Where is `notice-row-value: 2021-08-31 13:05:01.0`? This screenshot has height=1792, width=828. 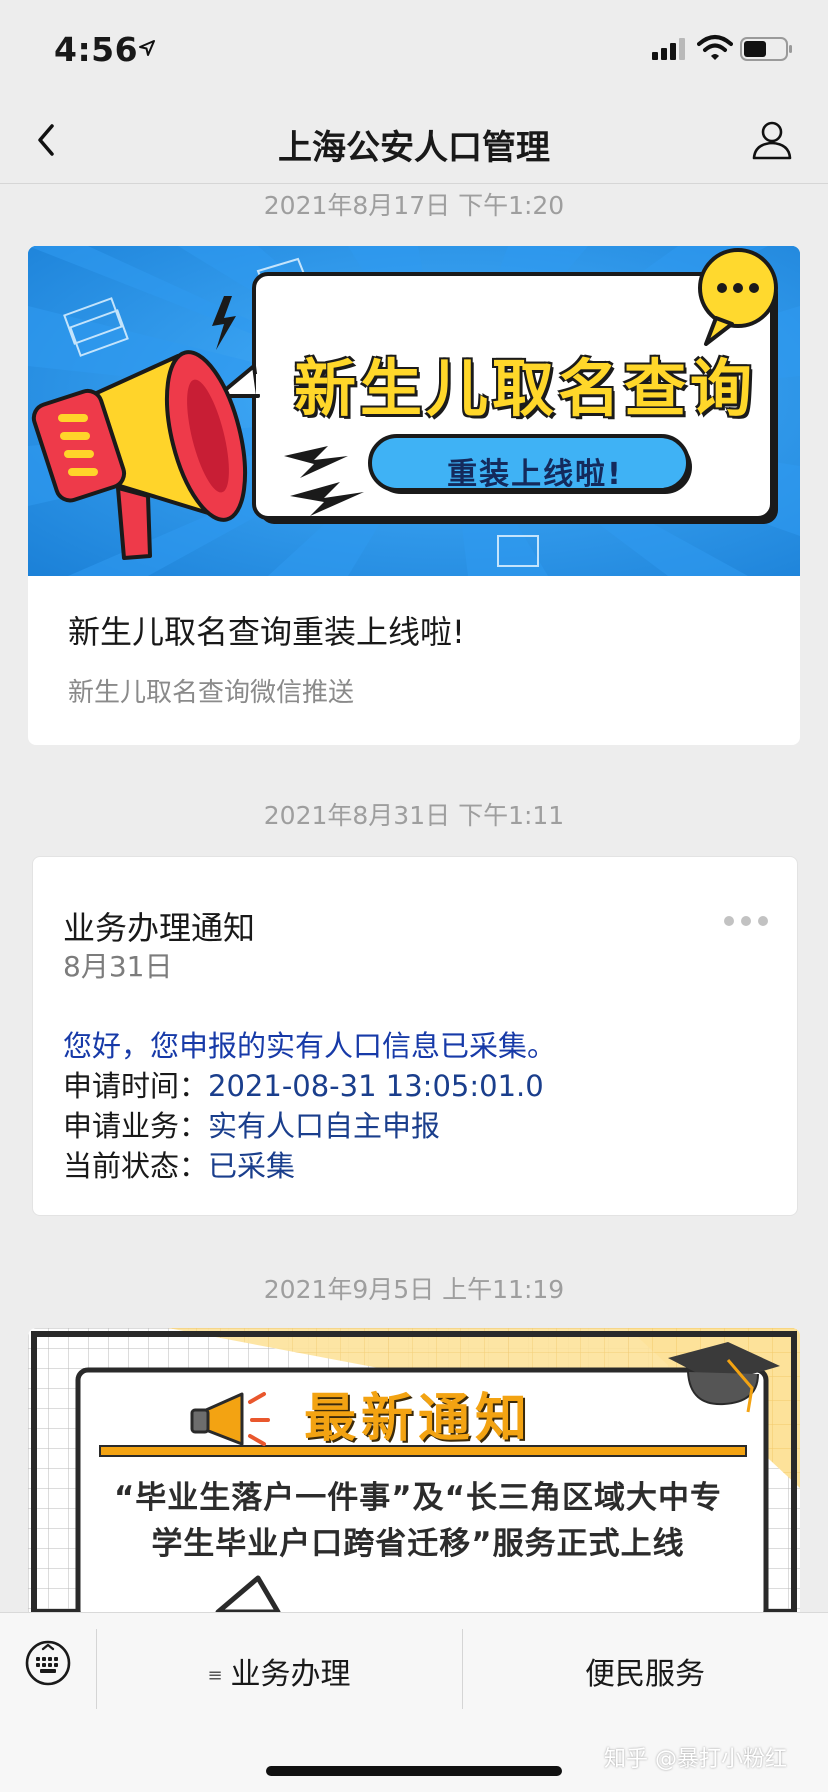
notice-row-value: 2021-08-31 13:05:01.0 is located at coordinates (376, 1086).